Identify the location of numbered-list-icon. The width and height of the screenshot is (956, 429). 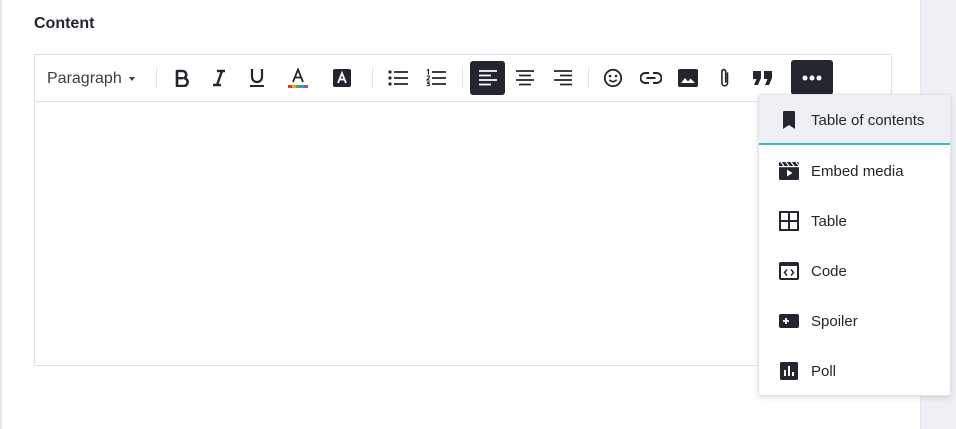
(436, 78).